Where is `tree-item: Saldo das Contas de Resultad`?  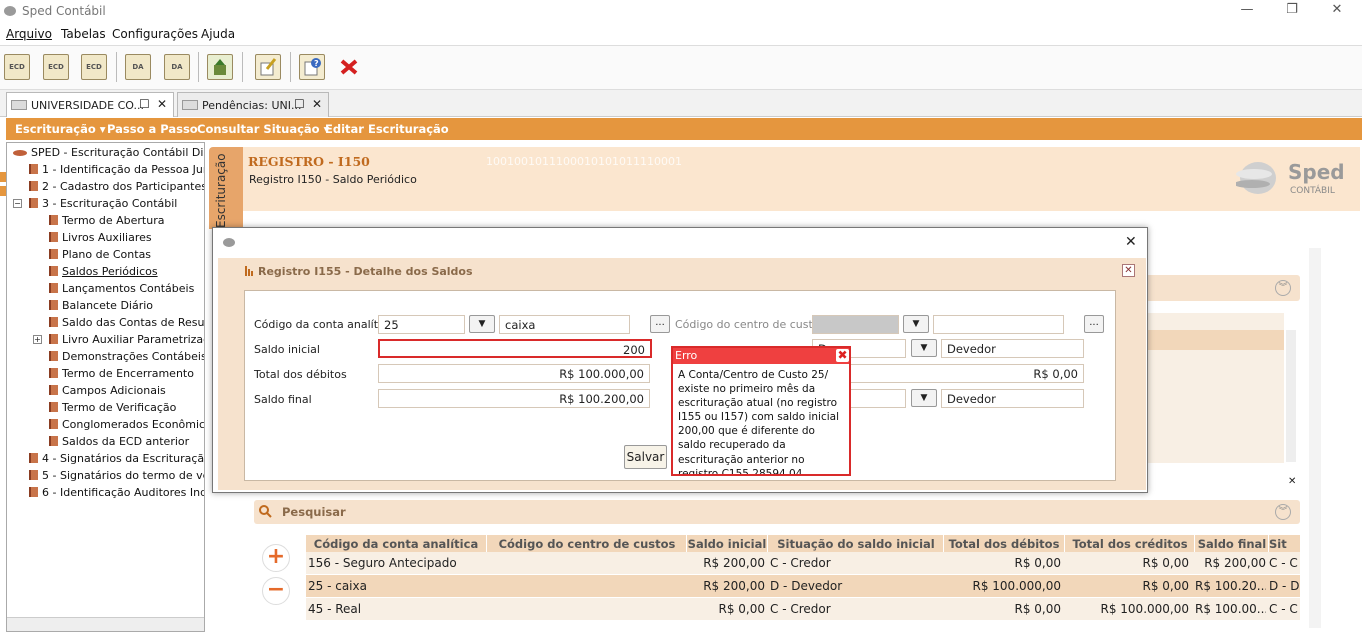 tree-item: Saldo das Contas de Resultad is located at coordinates (126, 322).